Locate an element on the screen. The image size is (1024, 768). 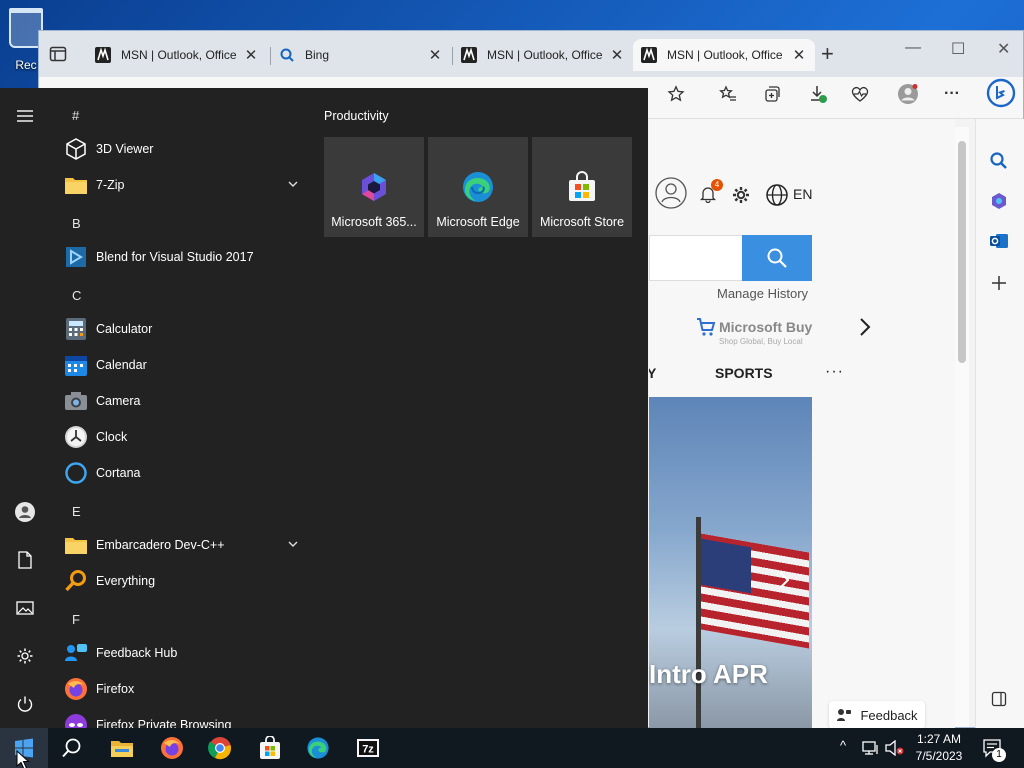
documents-icon is located at coordinates (25, 560).